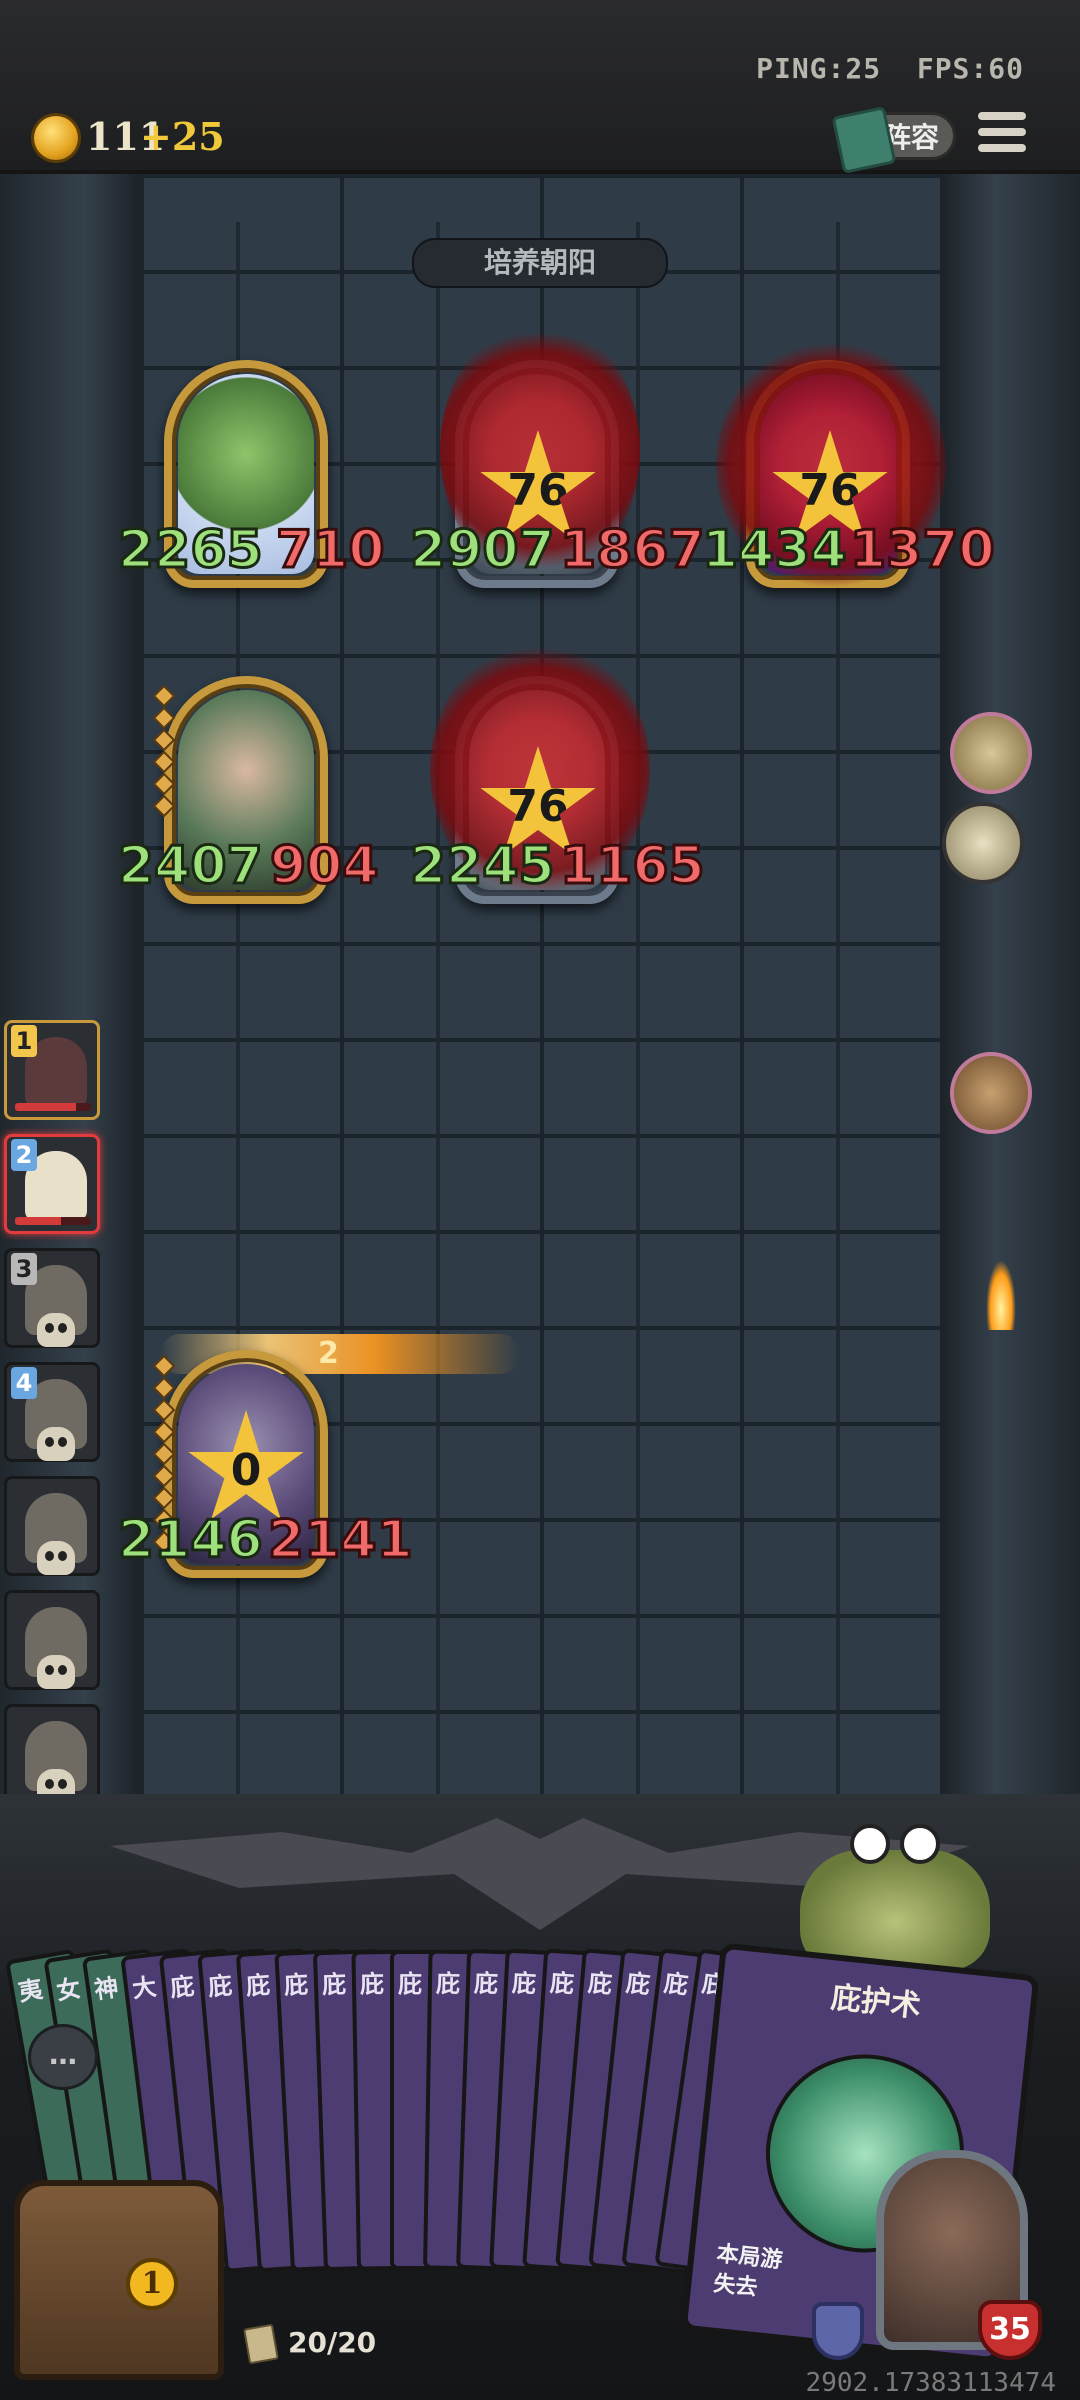  What do you see at coordinates (748, 2273) in the screenshot?
I see `featured-card-desc: 本局游 失去` at bounding box center [748, 2273].